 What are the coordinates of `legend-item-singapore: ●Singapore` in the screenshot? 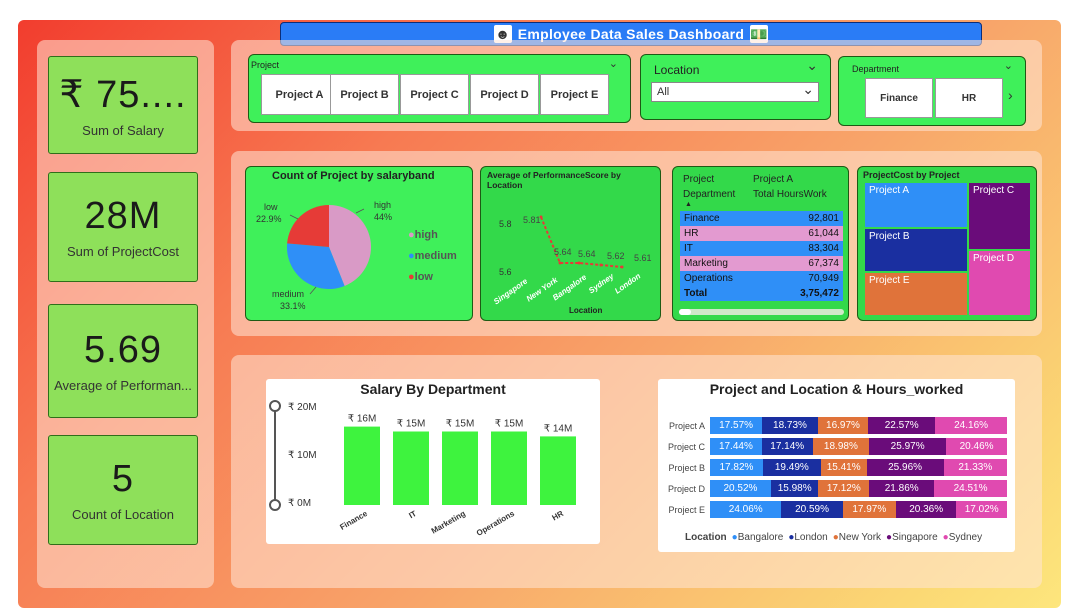 It's located at (912, 537).